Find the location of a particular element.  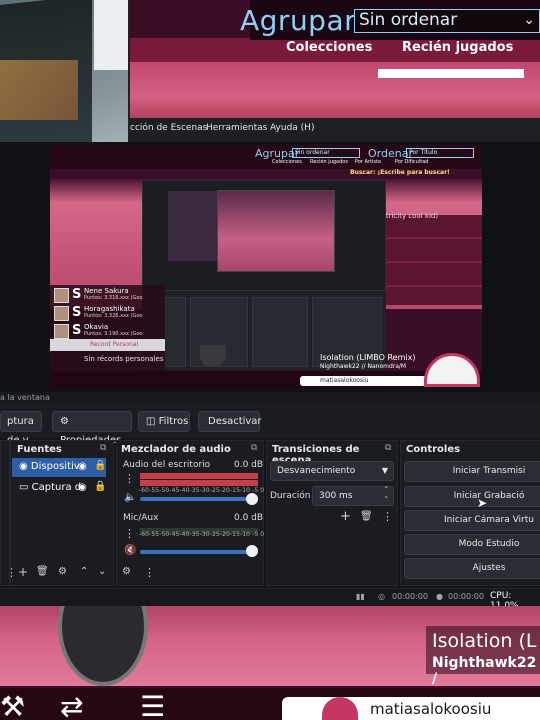

osu-song-artist: Nighthawk22 / is located at coordinates (484, 671).